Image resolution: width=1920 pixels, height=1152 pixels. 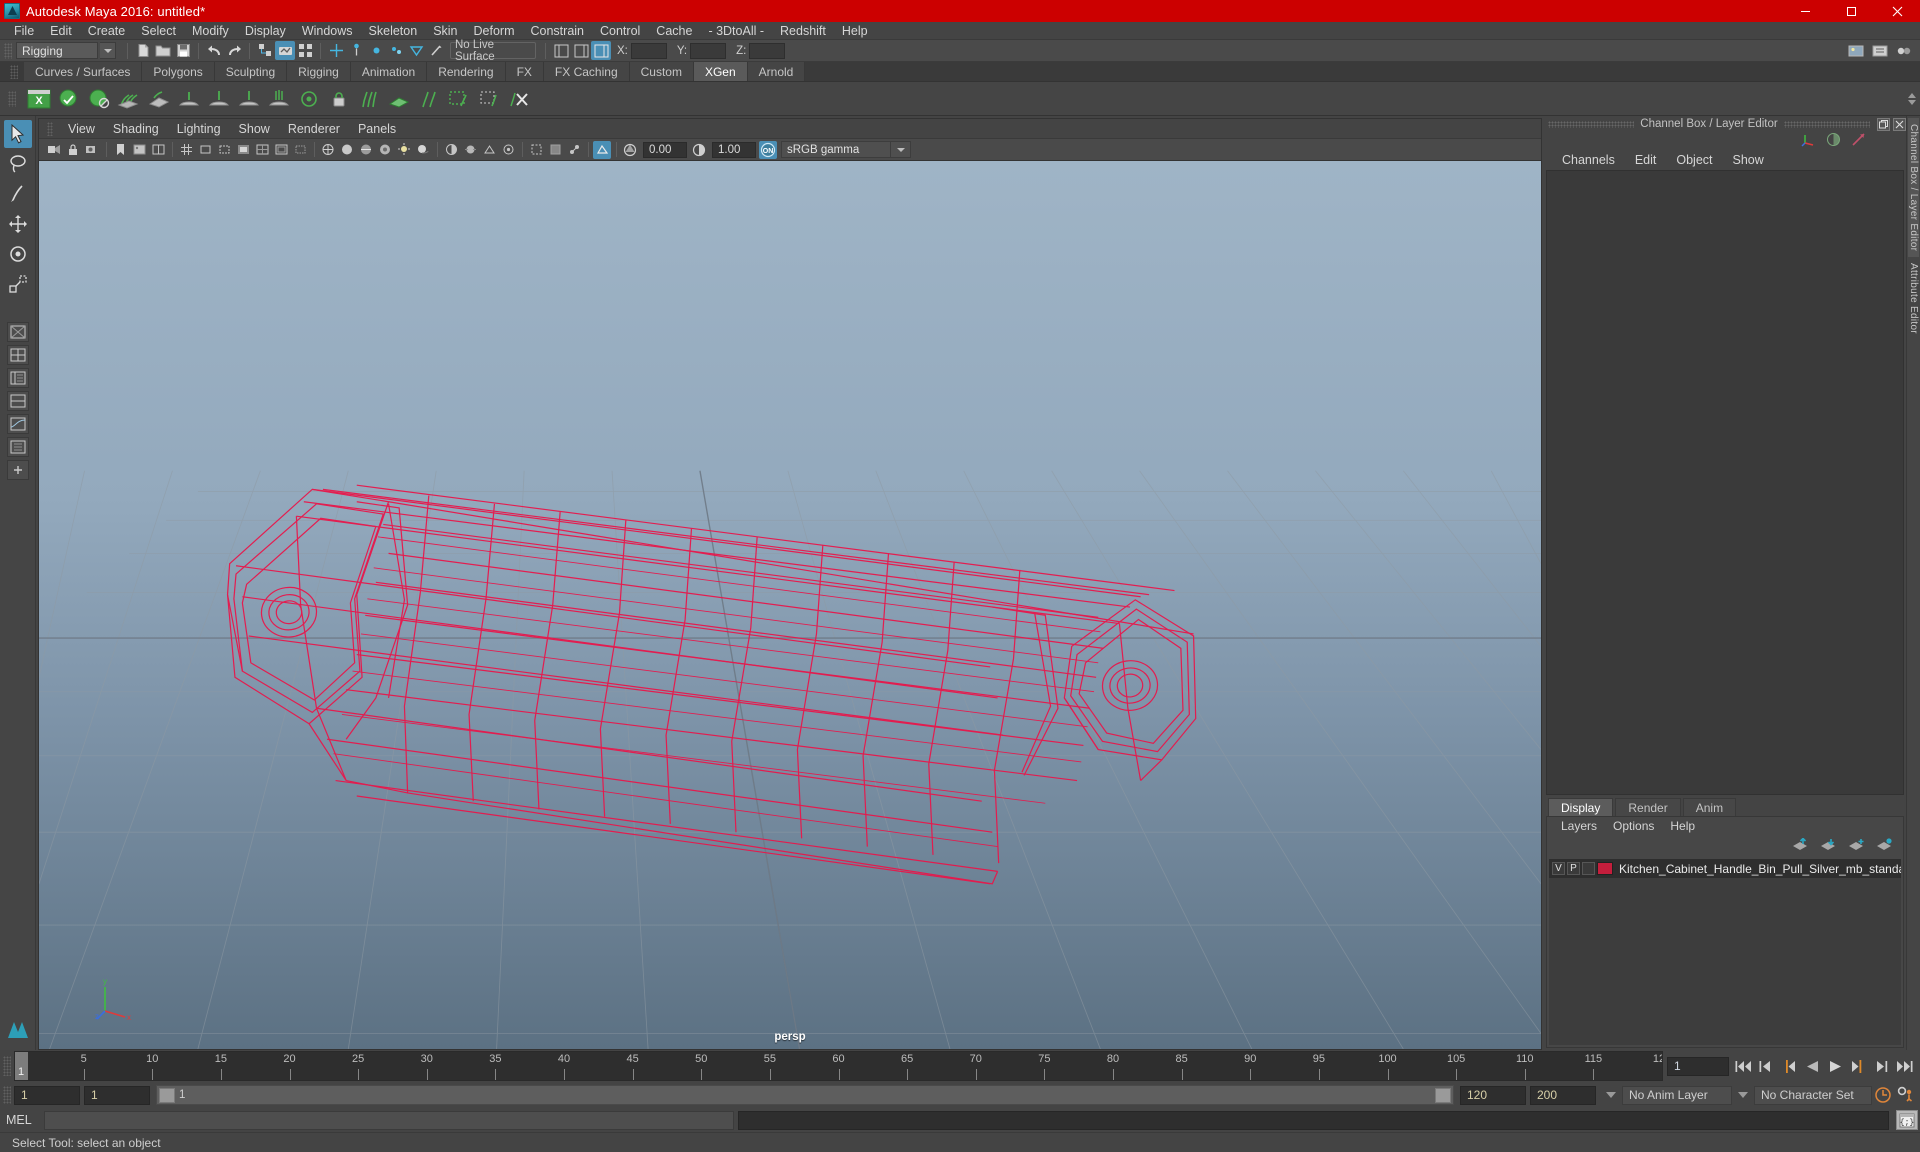 What do you see at coordinates (1913, 188) in the screenshot?
I see `vertical-tab-channel-box: Channel Box / Layer Editor` at bounding box center [1913, 188].